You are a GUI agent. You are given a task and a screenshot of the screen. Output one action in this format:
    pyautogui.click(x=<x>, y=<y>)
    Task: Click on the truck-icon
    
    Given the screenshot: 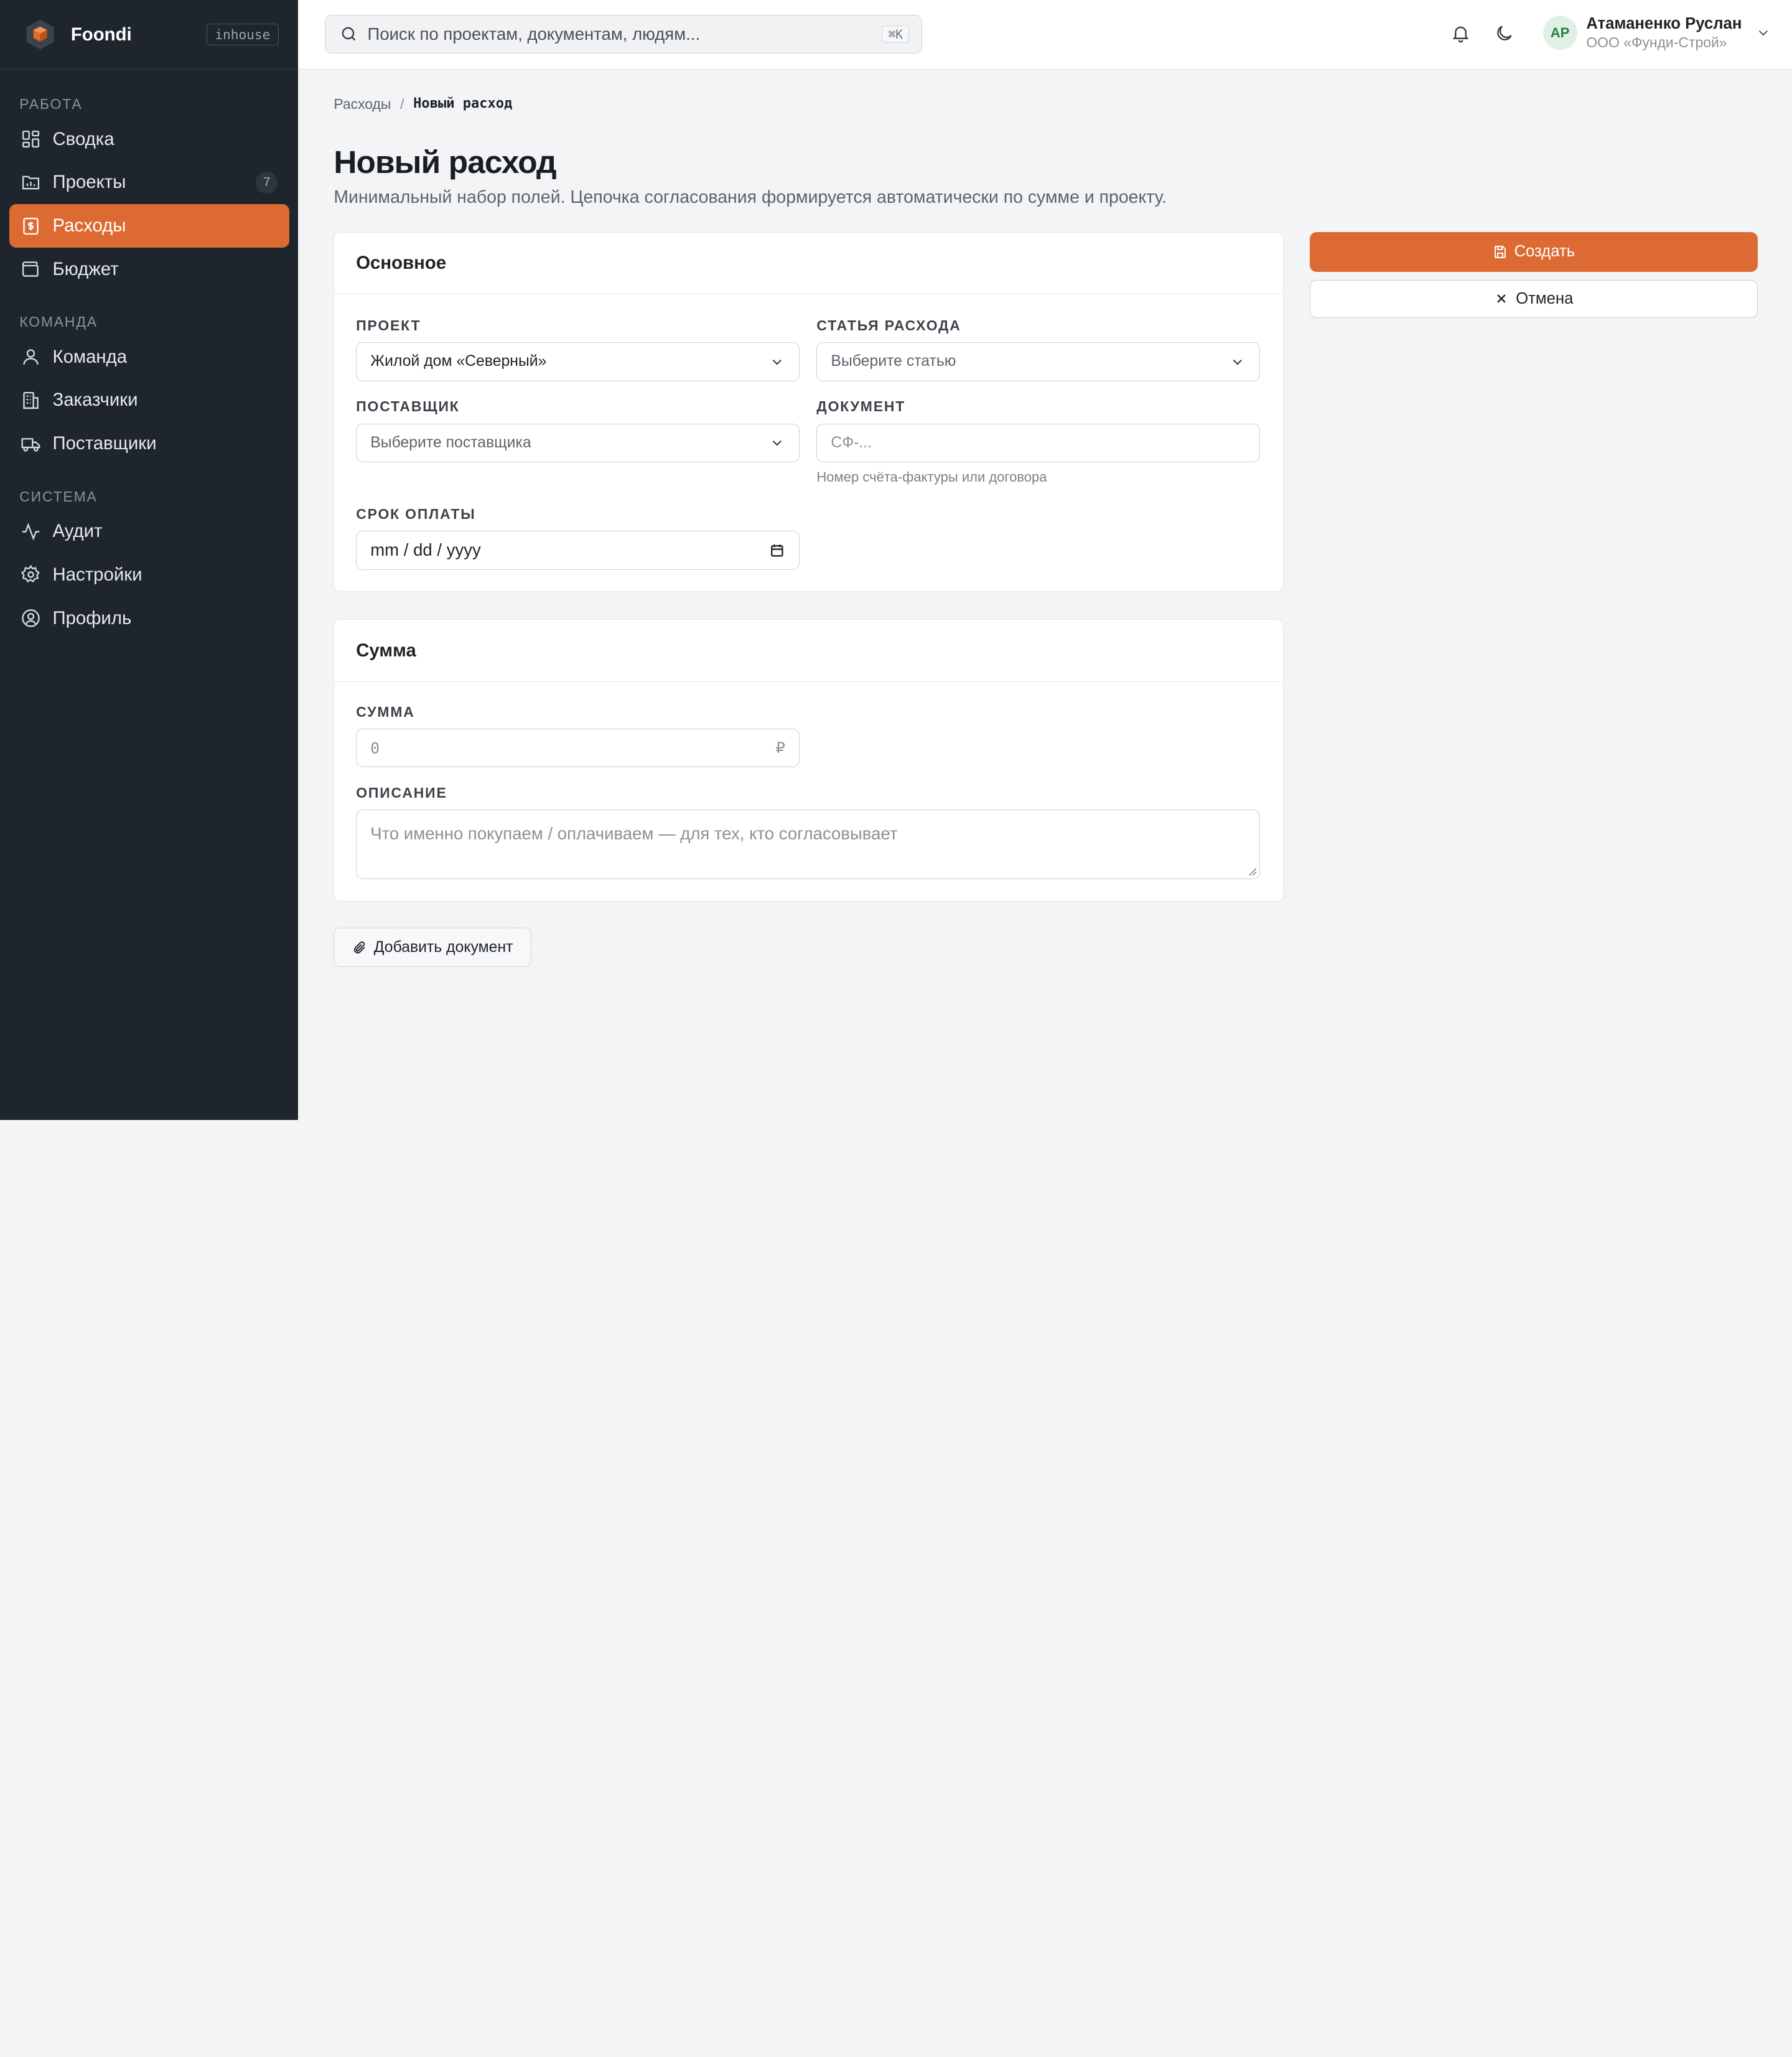 What is the action you would take?
    pyautogui.click(x=31, y=444)
    